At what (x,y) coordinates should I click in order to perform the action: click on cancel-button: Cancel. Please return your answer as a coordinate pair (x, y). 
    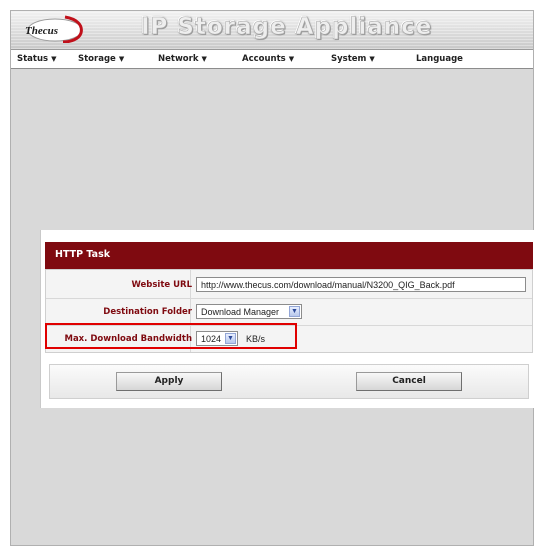
    Looking at the image, I should click on (409, 381).